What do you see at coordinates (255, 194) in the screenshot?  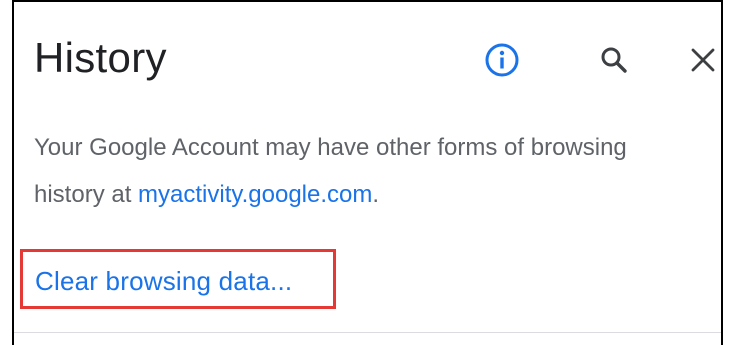 I see `myactivity-link: myactivity.google.com` at bounding box center [255, 194].